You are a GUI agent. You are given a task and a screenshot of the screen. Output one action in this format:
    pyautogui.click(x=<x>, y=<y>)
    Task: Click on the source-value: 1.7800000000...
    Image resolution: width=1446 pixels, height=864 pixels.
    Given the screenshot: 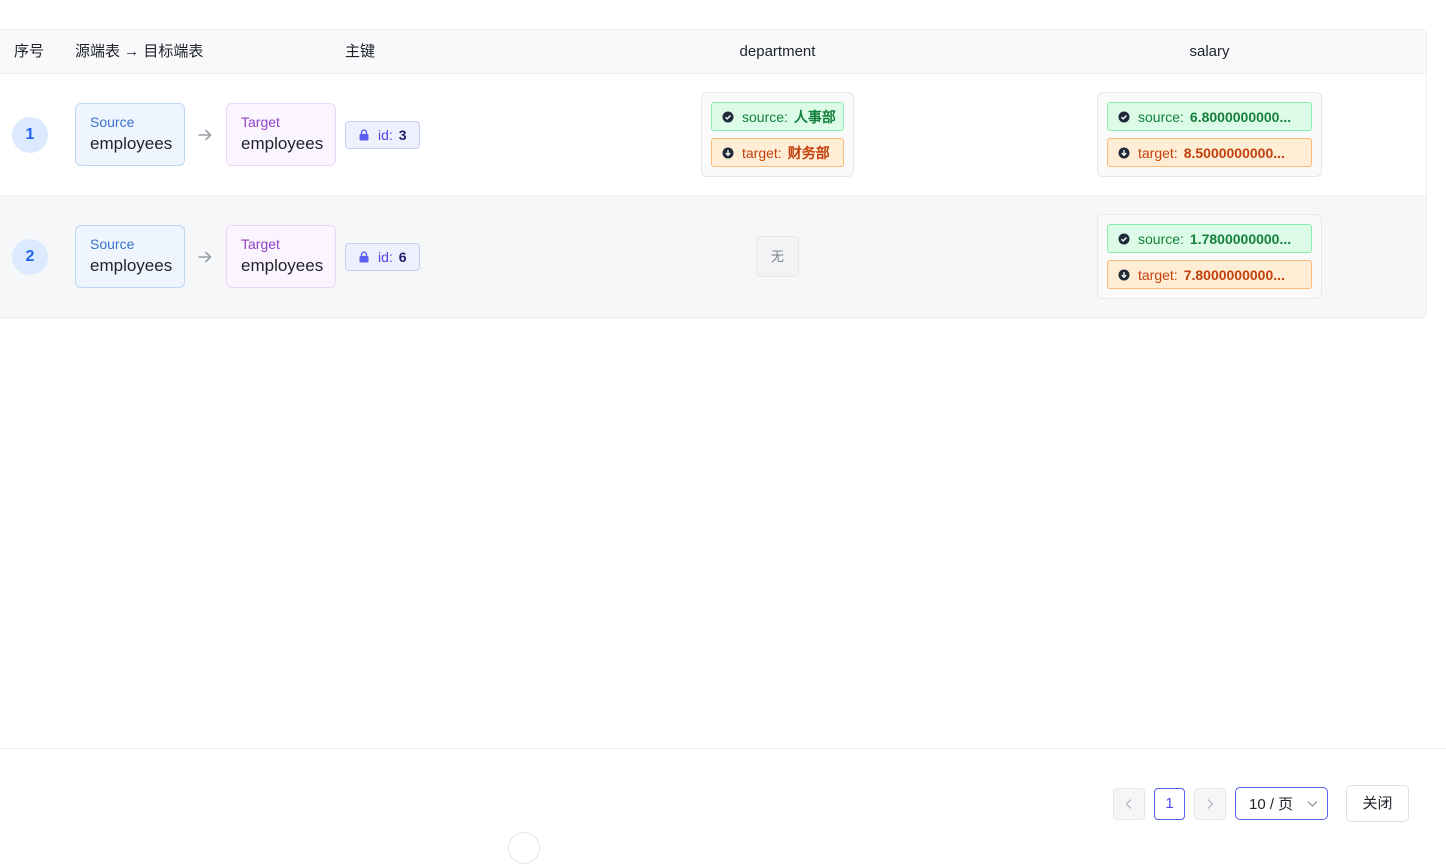 What is the action you would take?
    pyautogui.click(x=1240, y=238)
    